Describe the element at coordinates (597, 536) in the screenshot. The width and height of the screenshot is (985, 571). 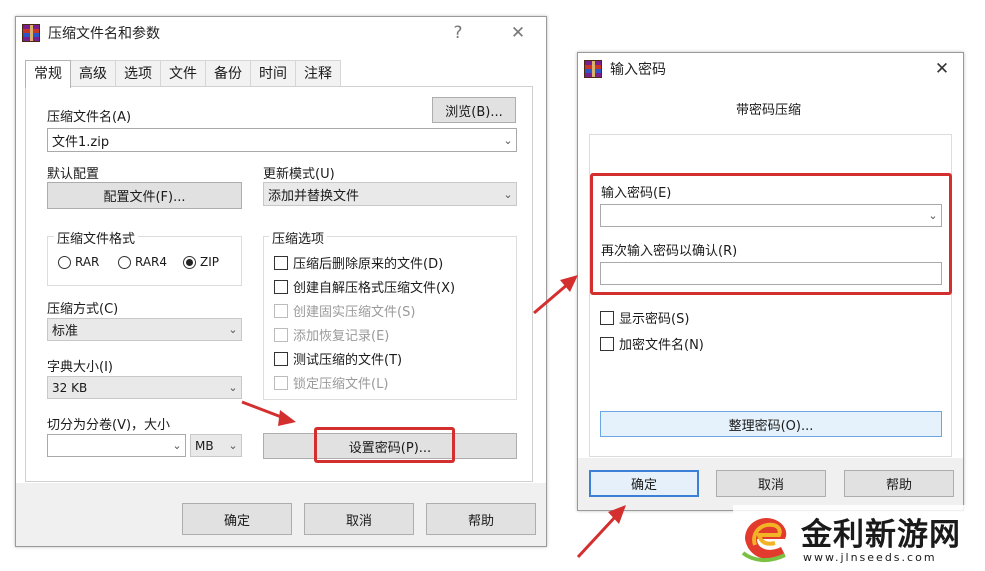
I see `arrow-to-ok` at that location.